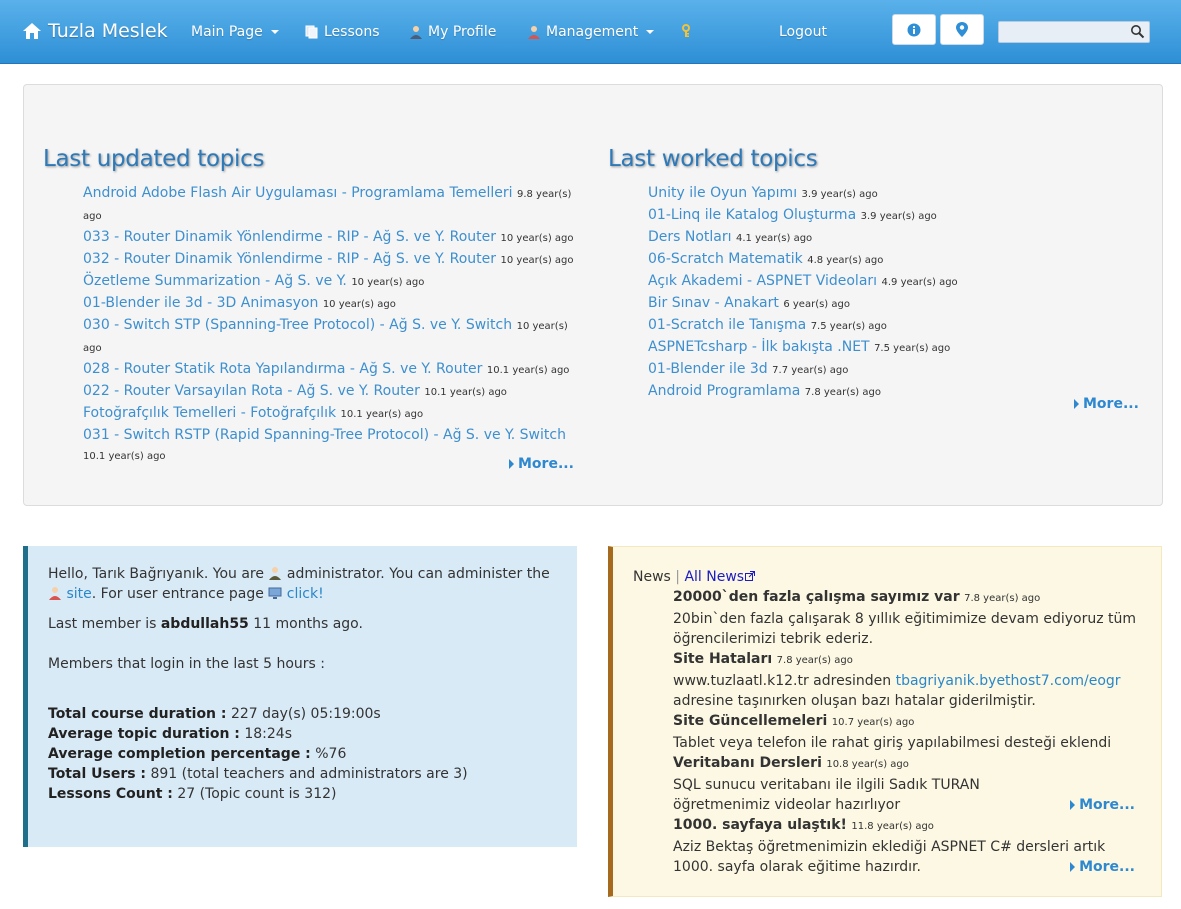 Image resolution: width=1181 pixels, height=909 pixels. Describe the element at coordinates (275, 573) in the screenshot. I see `admin-icon` at that location.